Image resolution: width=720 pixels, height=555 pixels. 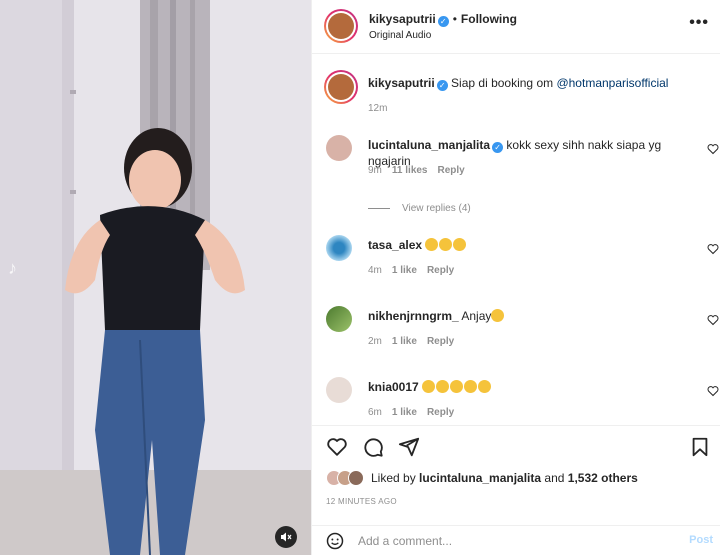 I want to click on liker-avatar, so click(x=356, y=478).